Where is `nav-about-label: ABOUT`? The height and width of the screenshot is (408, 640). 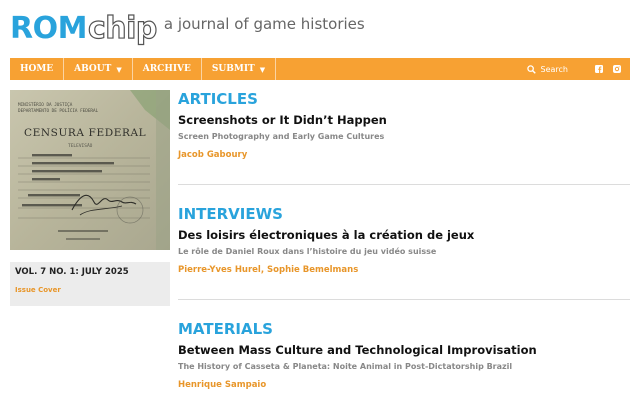 nav-about-label: ABOUT is located at coordinates (93, 69).